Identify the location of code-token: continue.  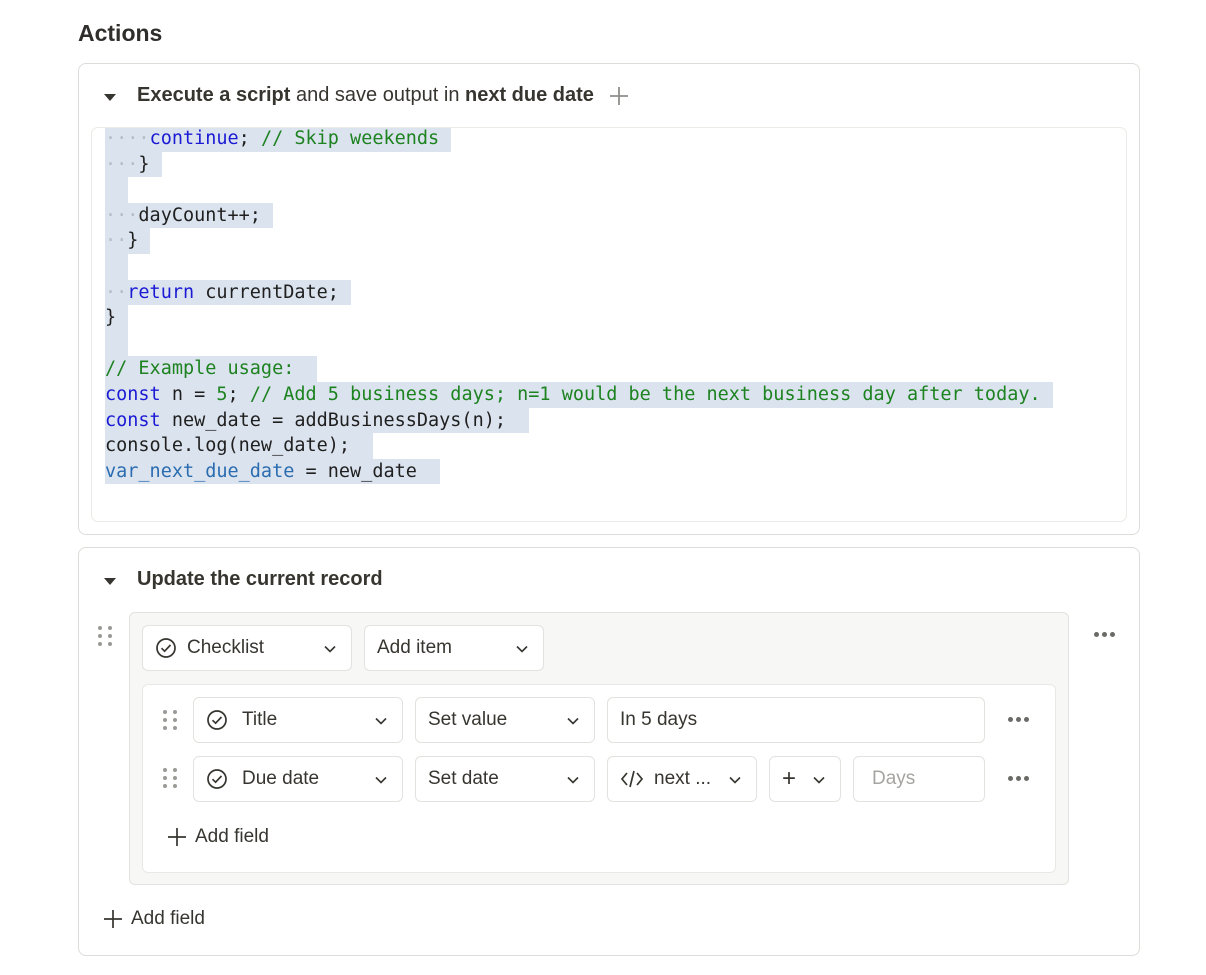
(194, 138).